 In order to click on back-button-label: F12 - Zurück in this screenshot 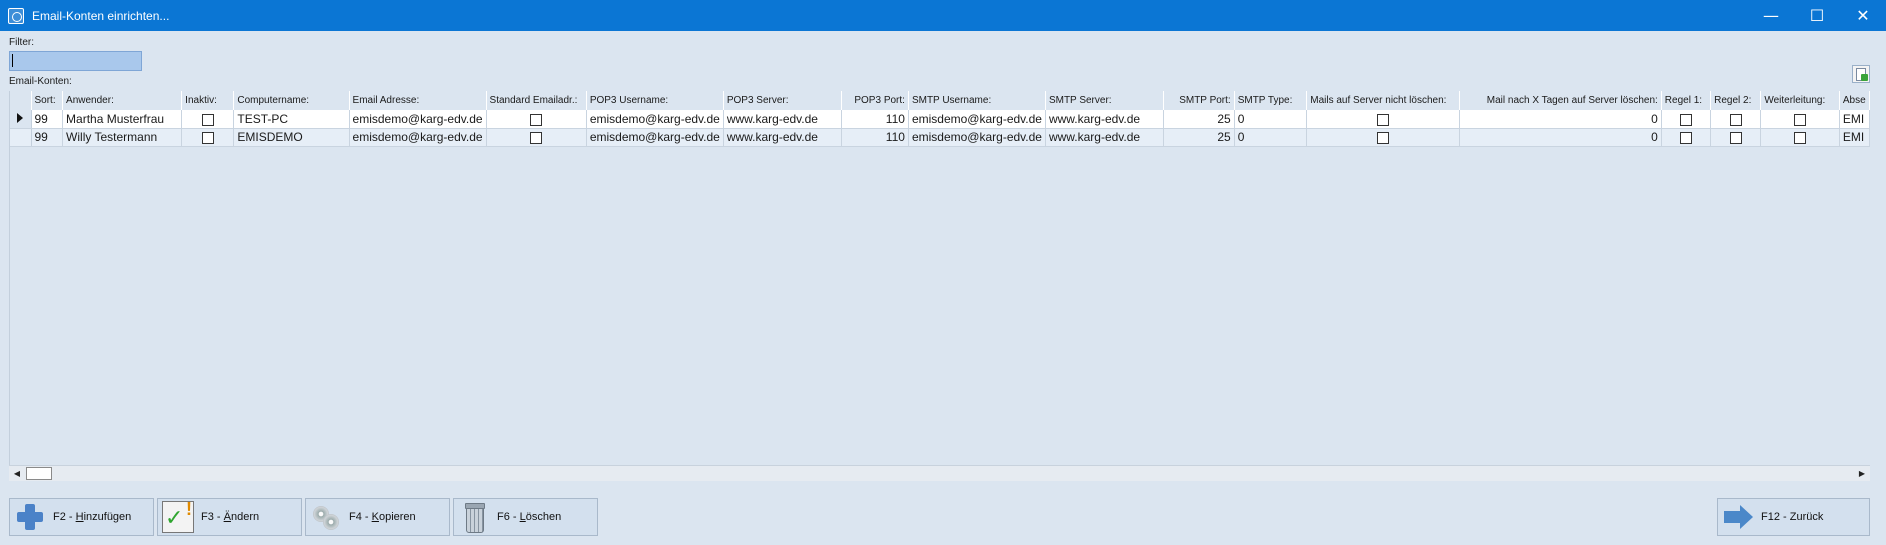, I will do `click(1792, 517)`.